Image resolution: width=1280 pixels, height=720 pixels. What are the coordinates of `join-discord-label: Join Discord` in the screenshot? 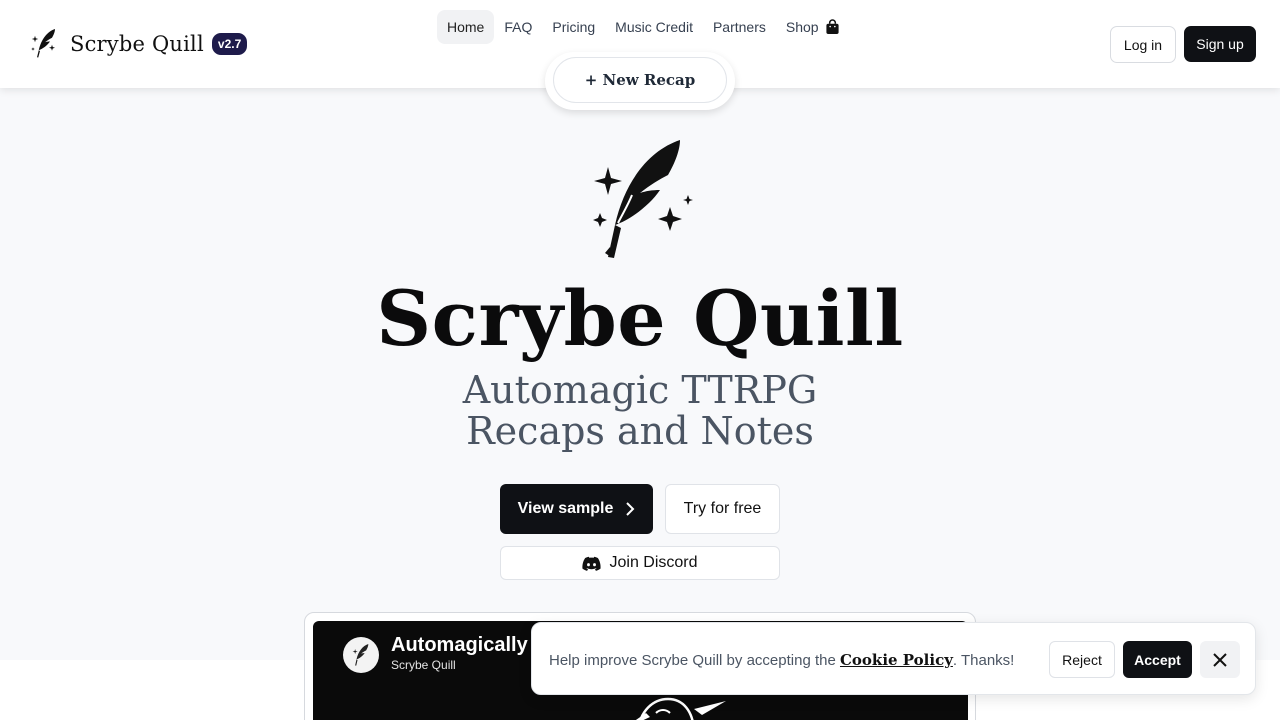 It's located at (653, 562).